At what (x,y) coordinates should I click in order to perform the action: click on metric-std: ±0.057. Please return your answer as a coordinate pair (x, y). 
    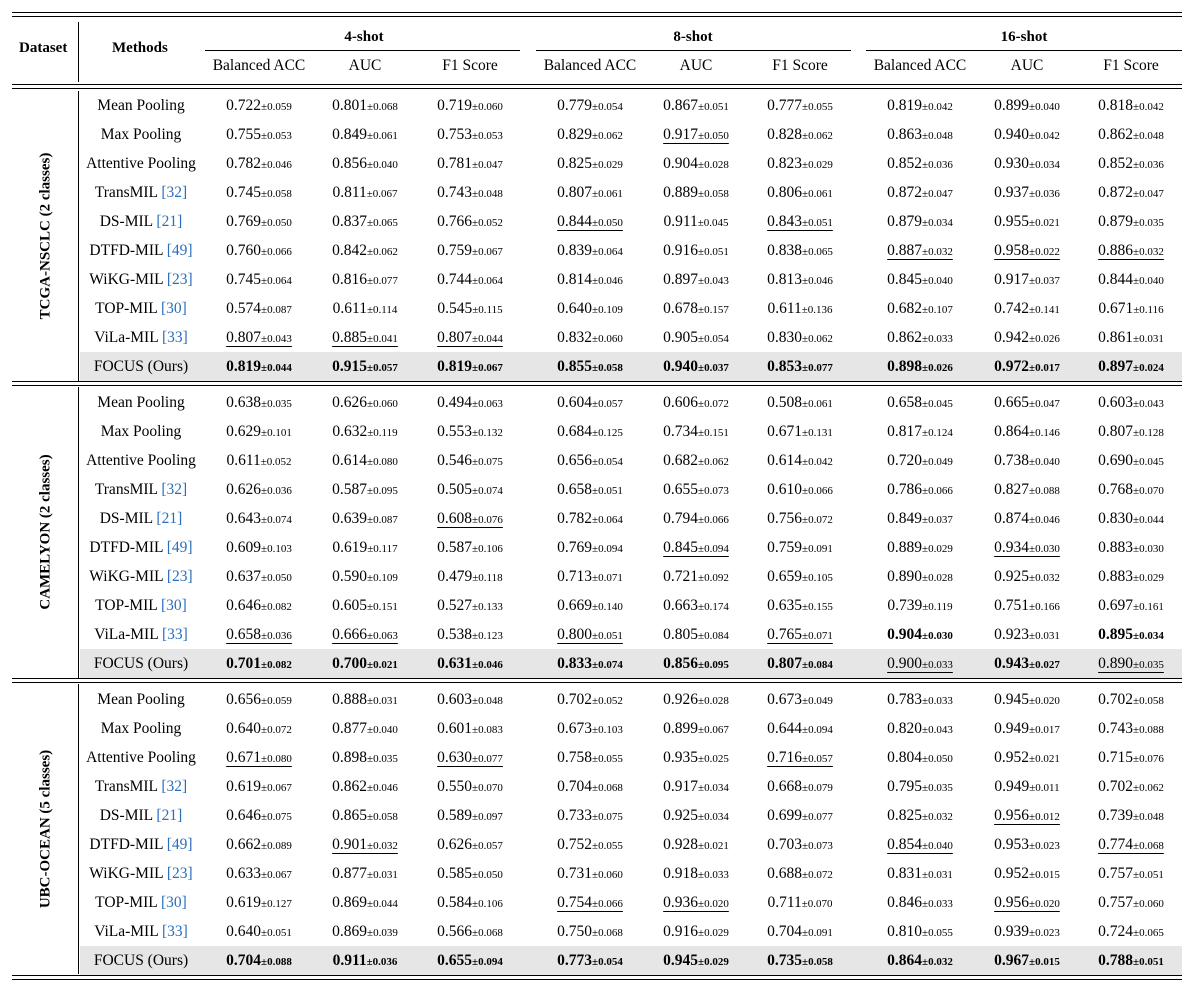
    Looking at the image, I should click on (607, 404).